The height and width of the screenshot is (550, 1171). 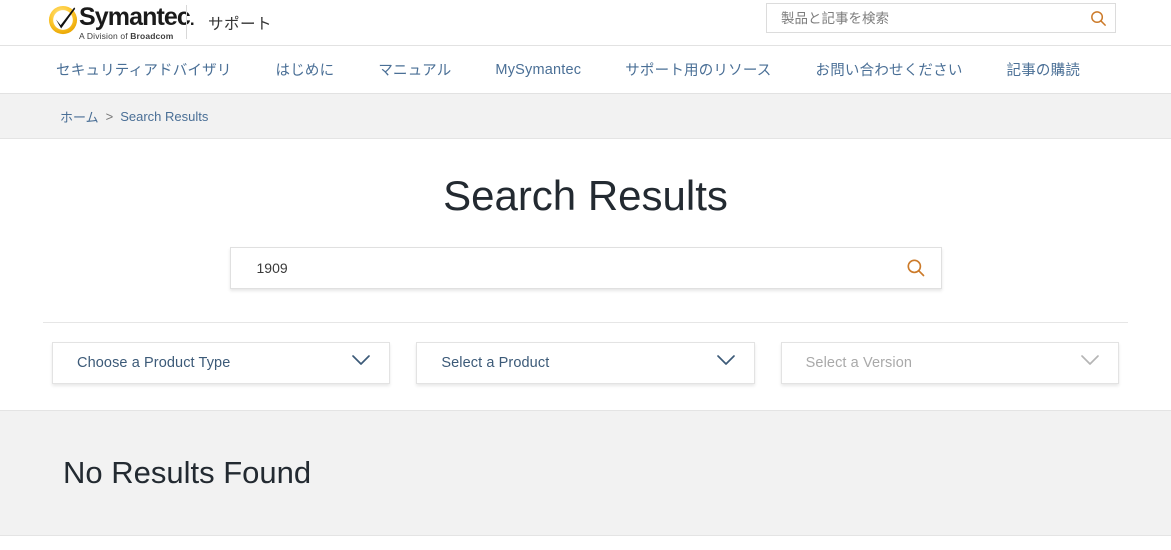 I want to click on logo-tagline-prefix: A Division of, so click(x=105, y=36).